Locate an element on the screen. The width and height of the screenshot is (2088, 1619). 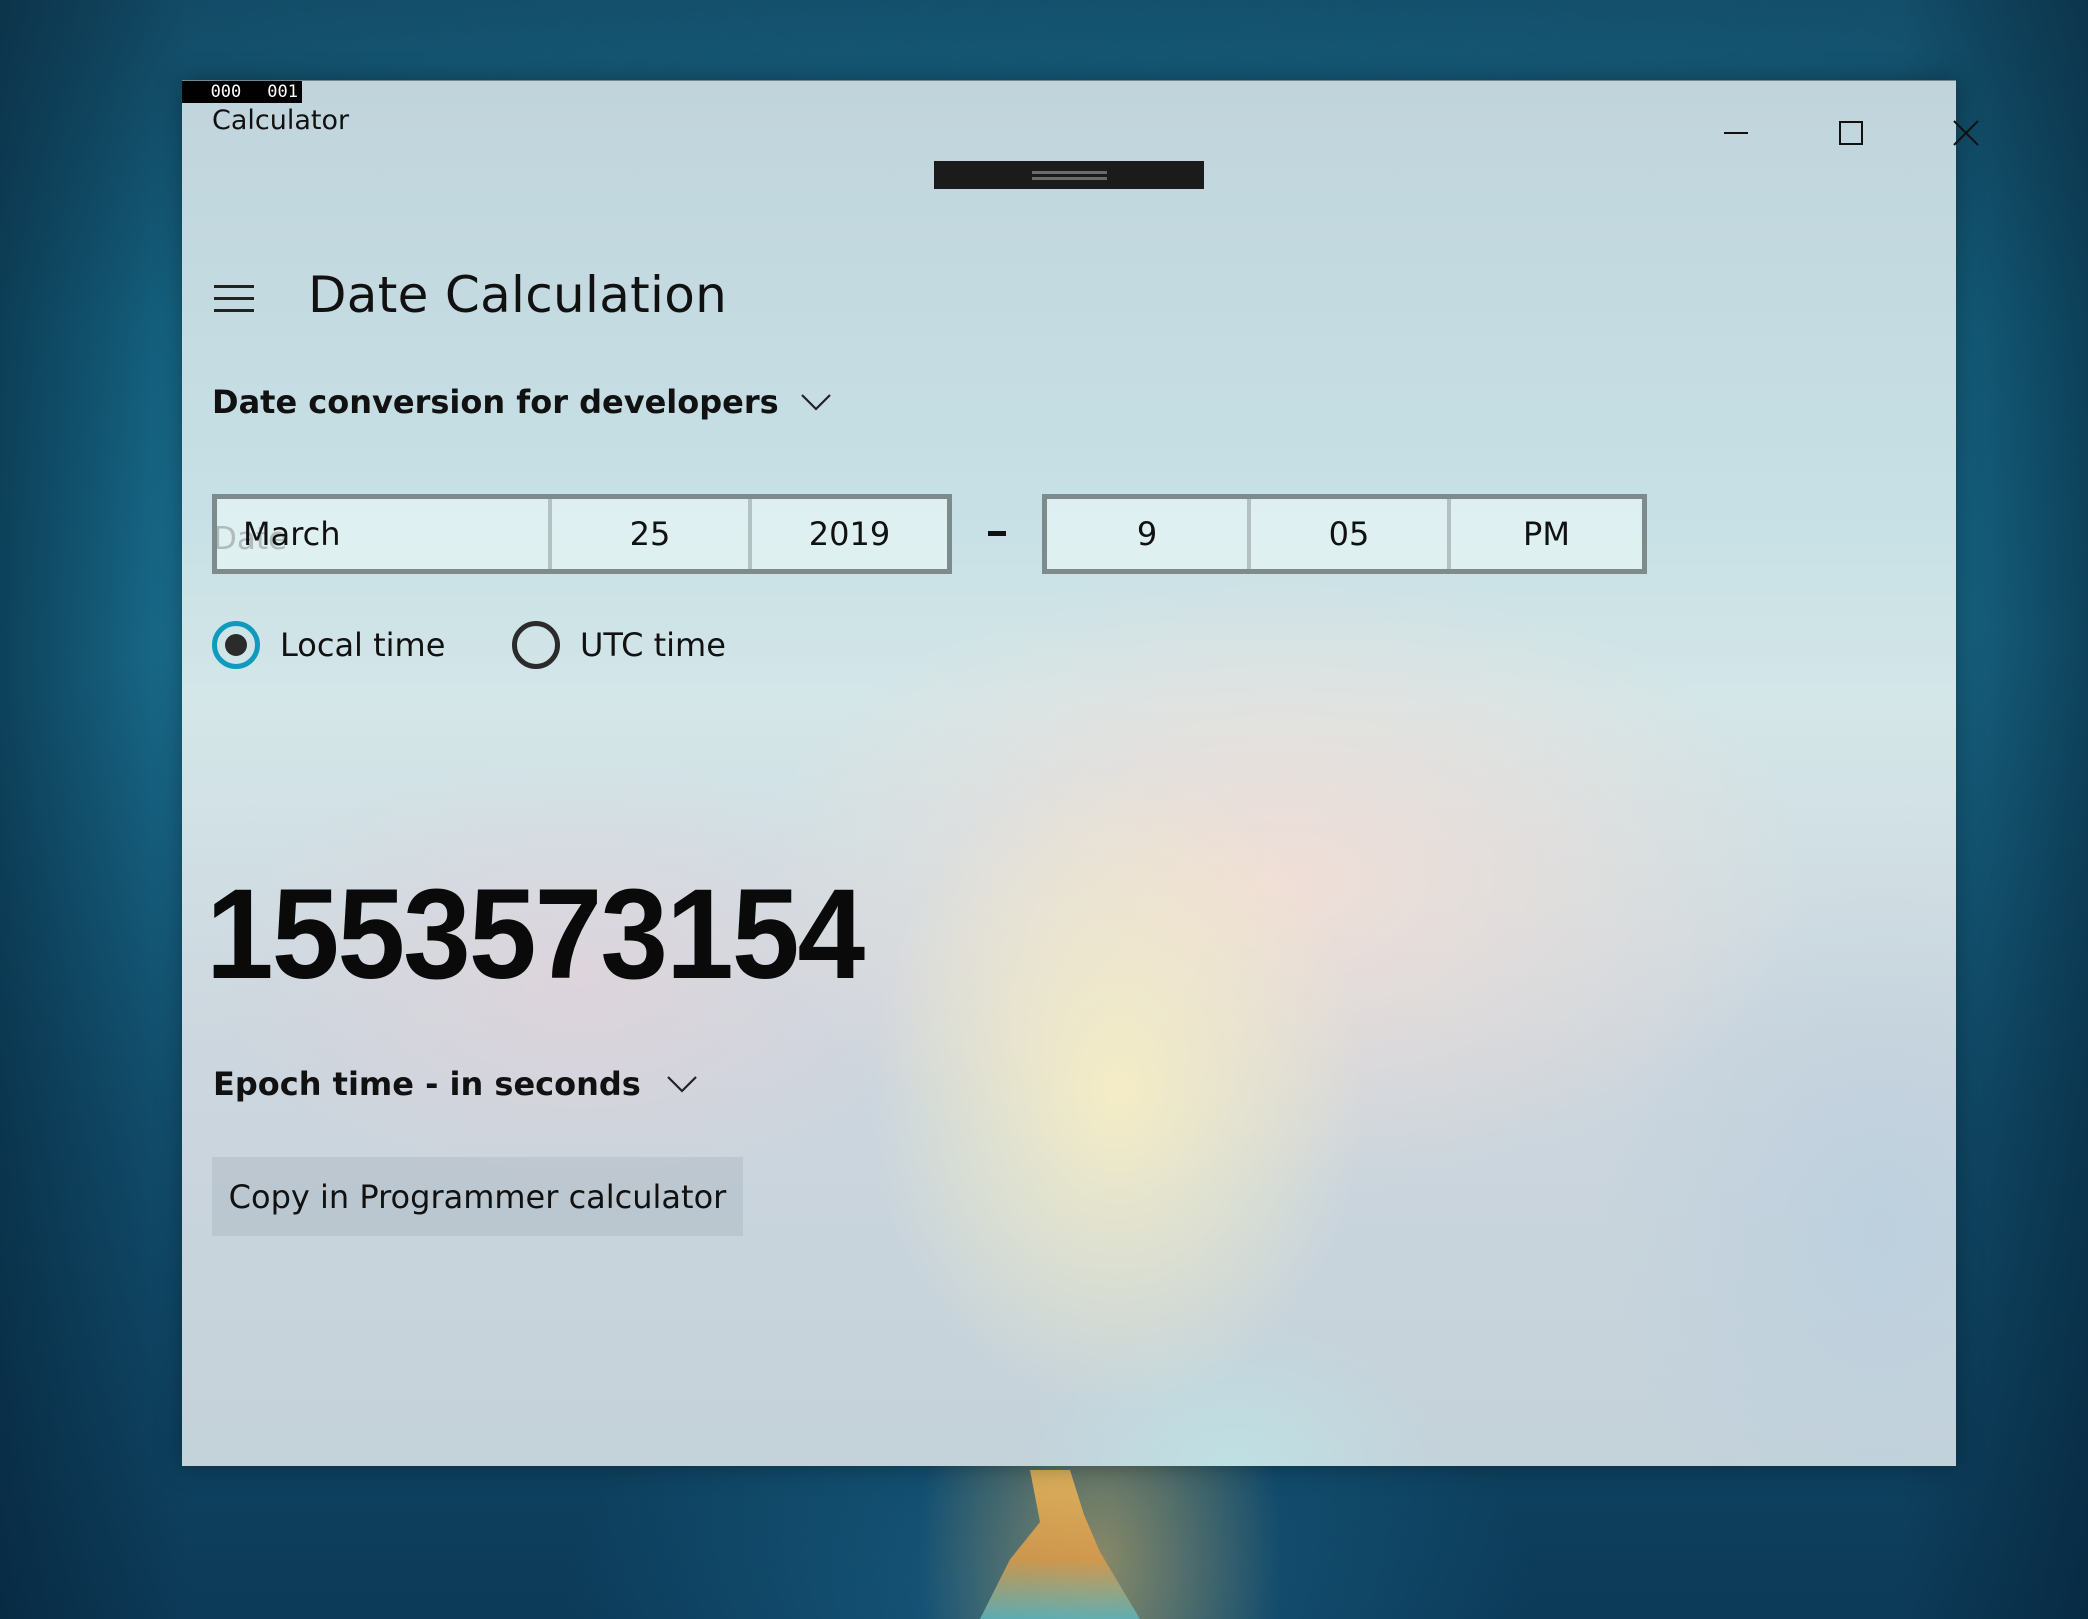
maximize-button is located at coordinates (1850, 133).